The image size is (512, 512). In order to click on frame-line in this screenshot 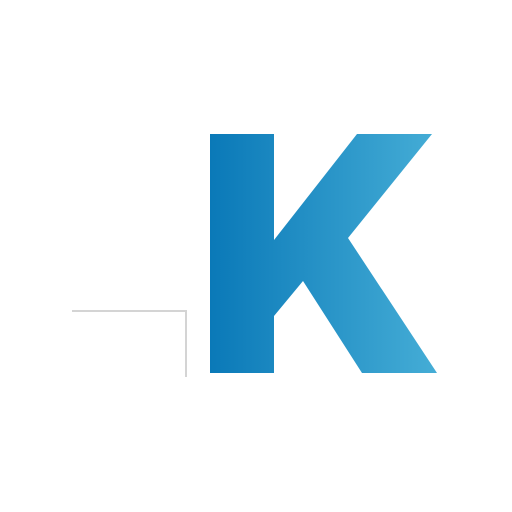, I will do `click(129, 343)`.